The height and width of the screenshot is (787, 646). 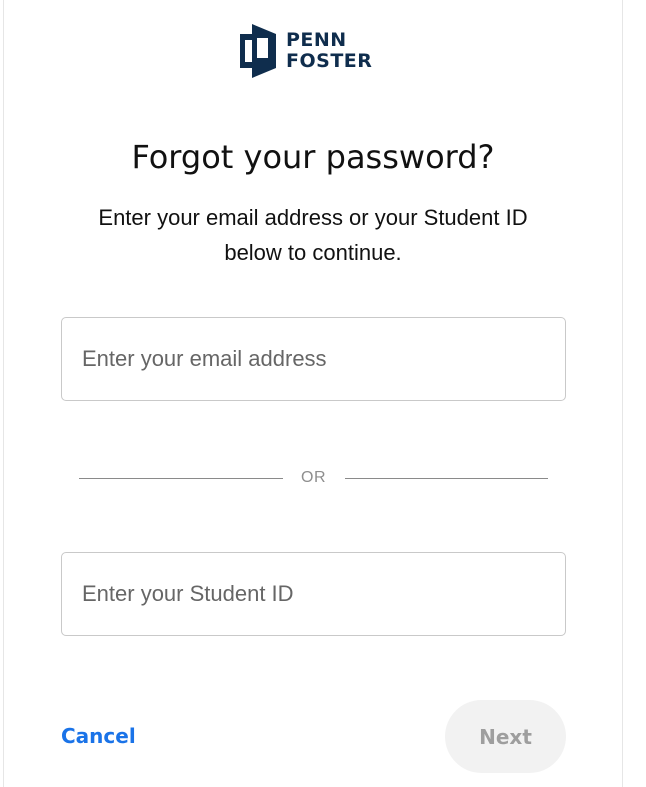 What do you see at coordinates (313, 157) in the screenshot?
I see `page-title: Forgot your password?` at bounding box center [313, 157].